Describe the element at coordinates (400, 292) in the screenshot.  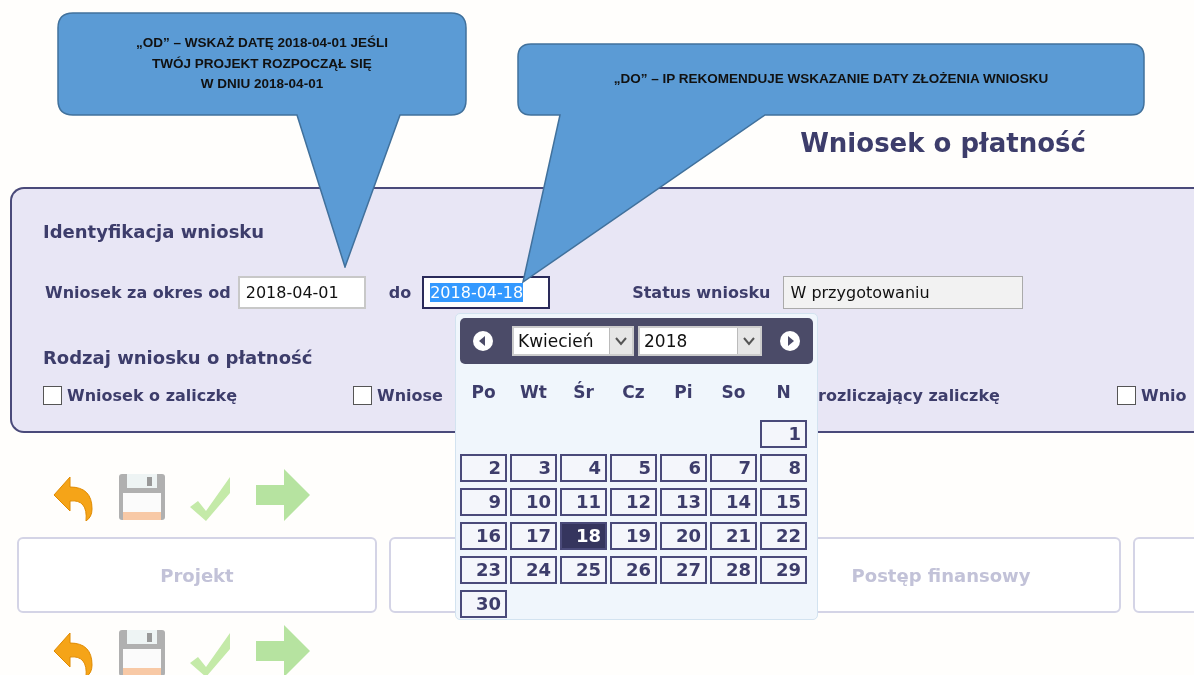
I see `field-label: do` at that location.